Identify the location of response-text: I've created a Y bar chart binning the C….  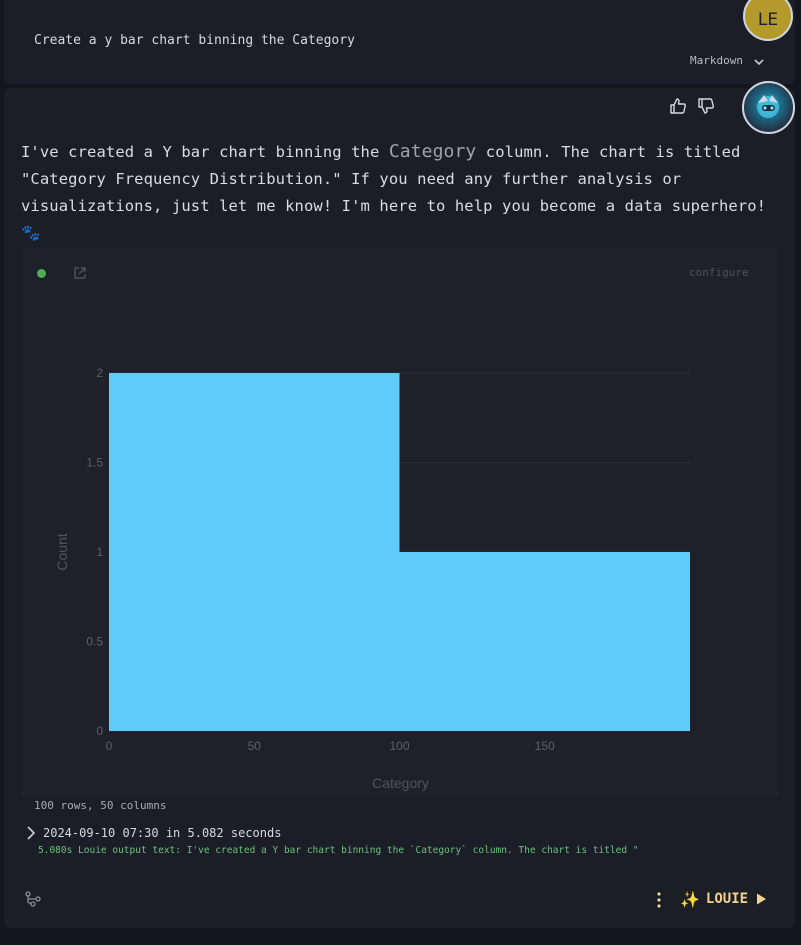
(406, 192).